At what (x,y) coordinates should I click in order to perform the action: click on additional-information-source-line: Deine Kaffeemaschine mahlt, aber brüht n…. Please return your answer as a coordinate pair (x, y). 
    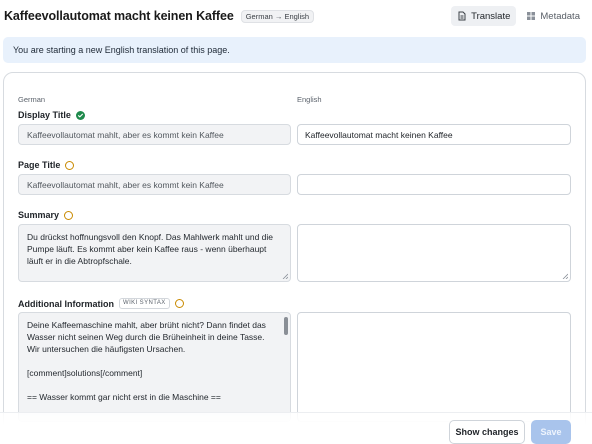
    Looking at the image, I should click on (146, 325).